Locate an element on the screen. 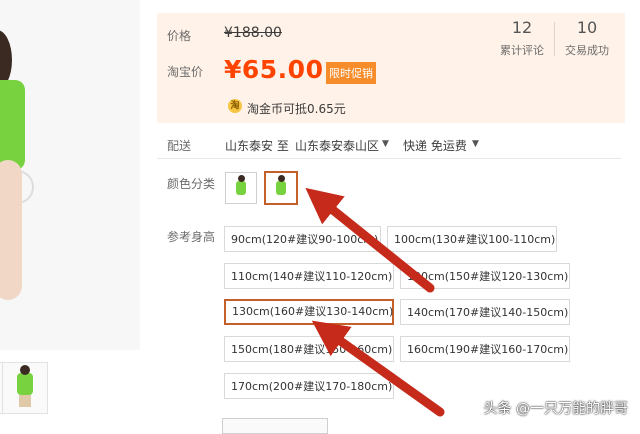 The image size is (640, 434). size-option-170: 170cm(200#建议170-180cm) is located at coordinates (309, 386).